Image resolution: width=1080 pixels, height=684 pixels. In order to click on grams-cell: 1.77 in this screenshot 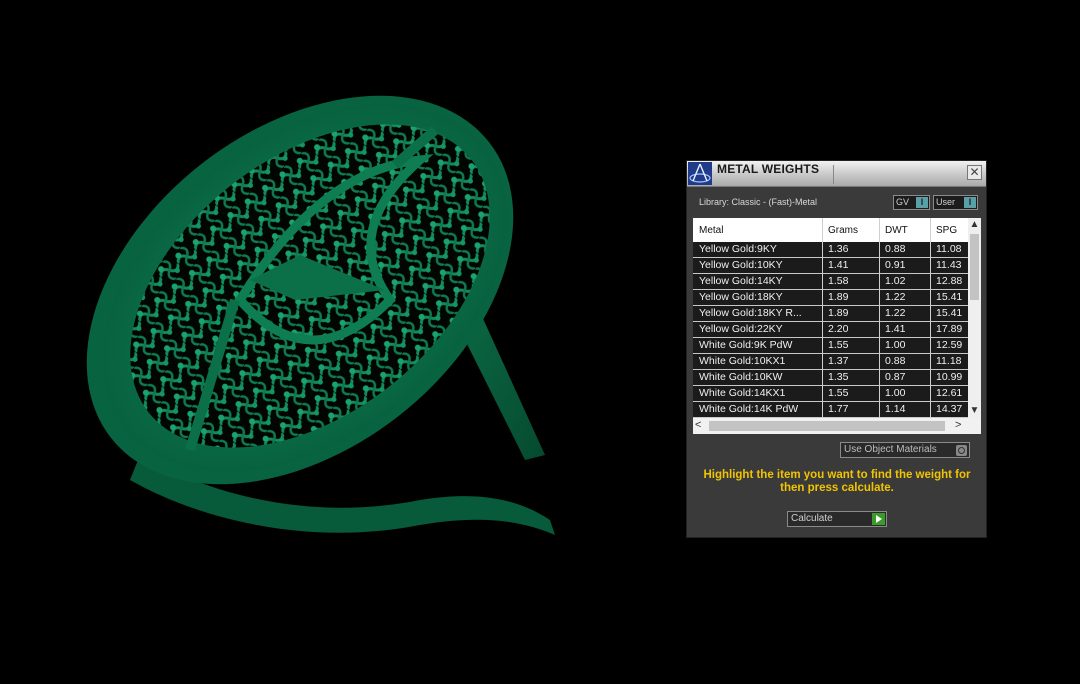, I will do `click(838, 409)`.